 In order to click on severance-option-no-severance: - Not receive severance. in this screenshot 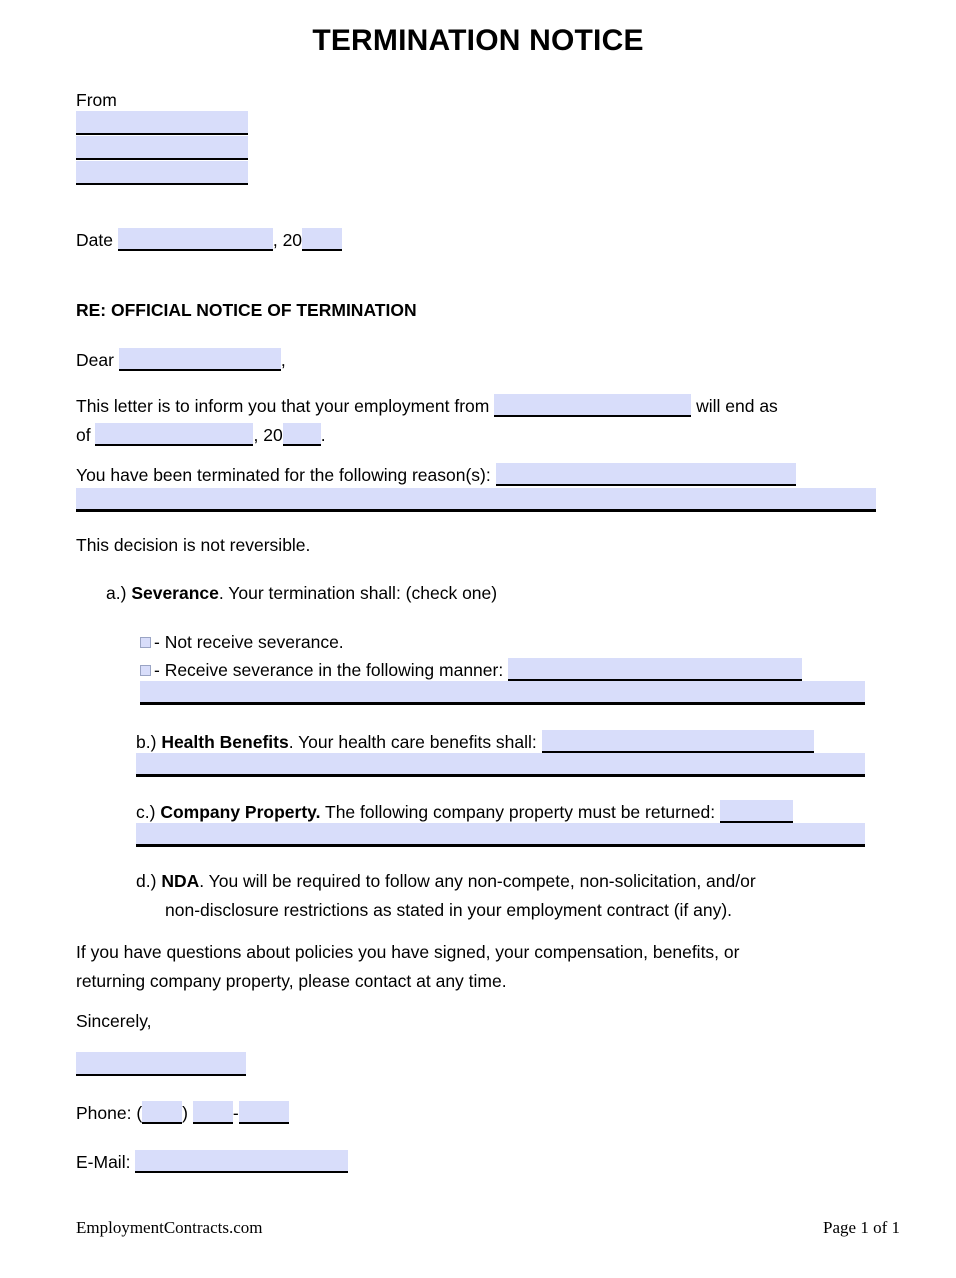, I will do `click(242, 642)`.